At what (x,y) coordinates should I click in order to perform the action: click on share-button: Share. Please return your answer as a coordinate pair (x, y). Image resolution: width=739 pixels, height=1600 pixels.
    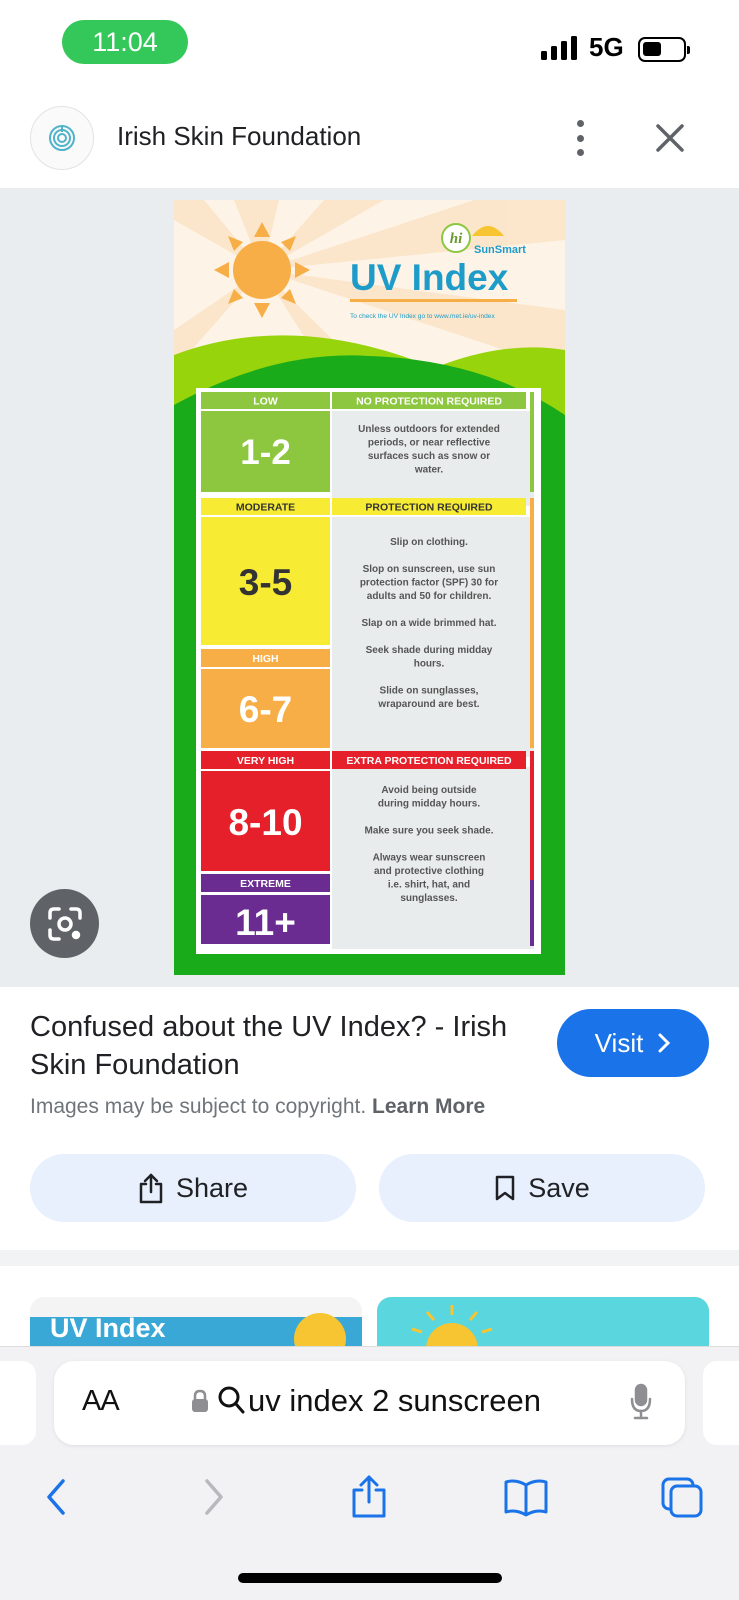
    Looking at the image, I should click on (193, 1188).